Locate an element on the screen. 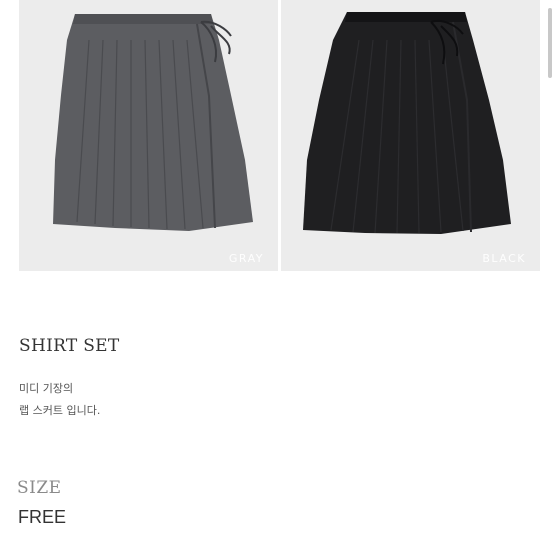 The width and height of the screenshot is (555, 555). product-description-line: 미디 기장의 is located at coordinates (46, 388).